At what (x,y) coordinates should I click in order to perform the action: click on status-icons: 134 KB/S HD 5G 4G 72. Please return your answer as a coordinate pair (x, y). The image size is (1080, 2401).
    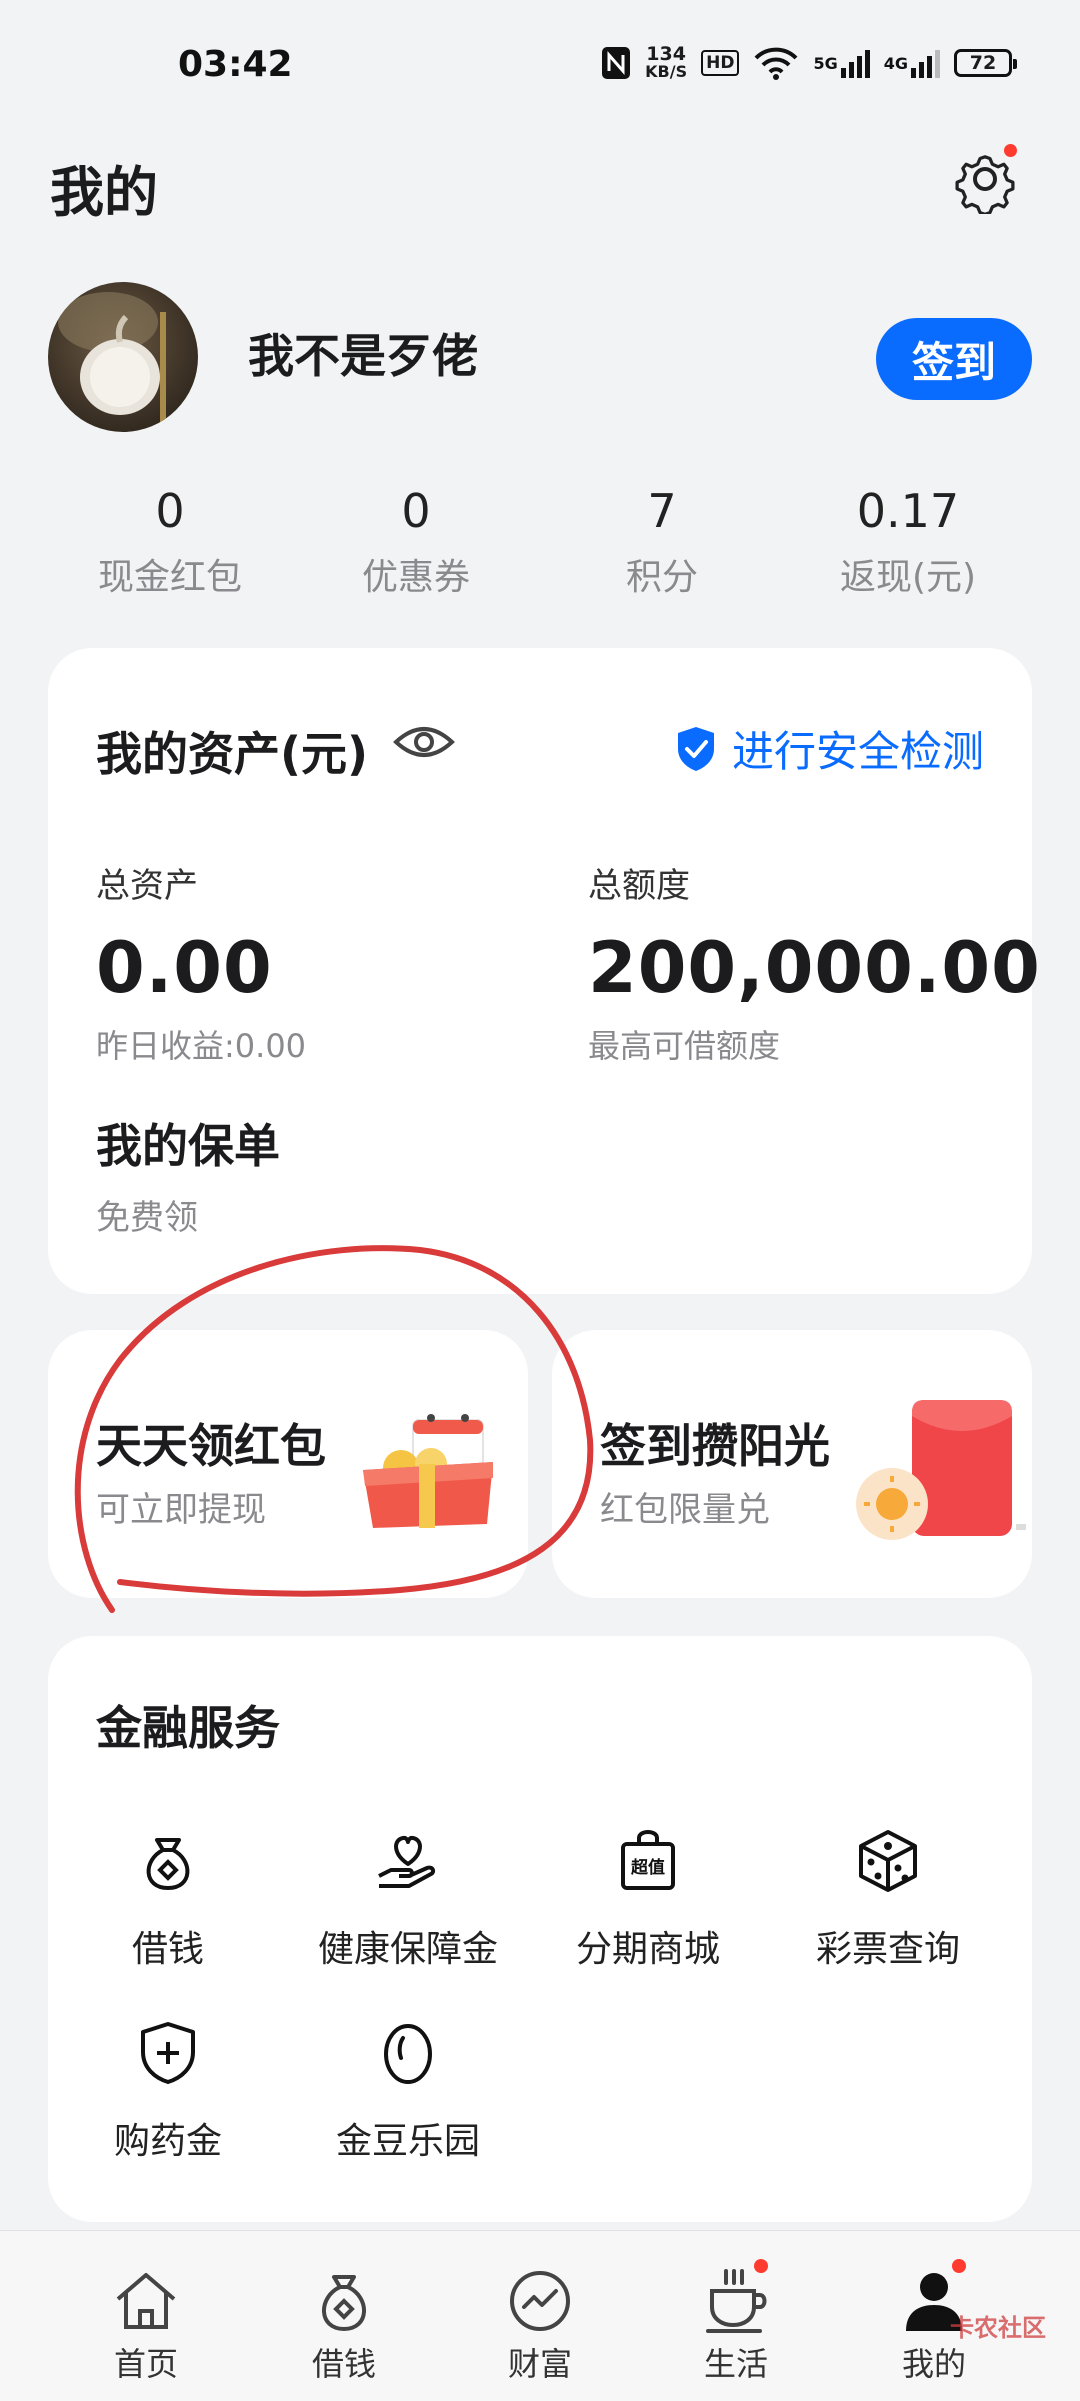
    Looking at the image, I should click on (809, 62).